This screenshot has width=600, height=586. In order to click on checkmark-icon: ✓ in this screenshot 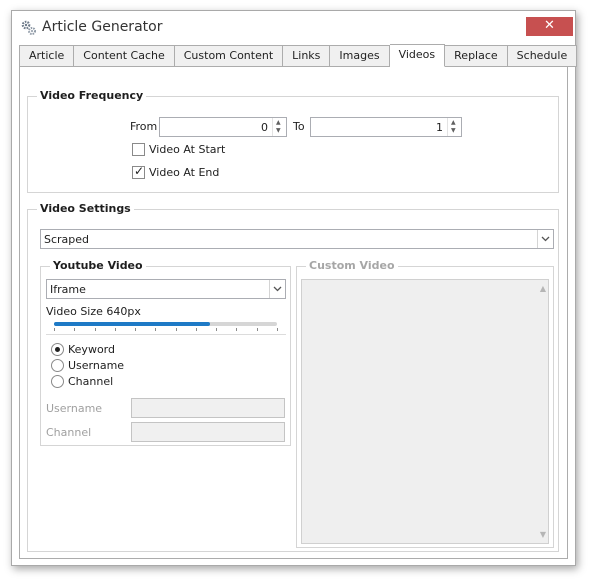, I will do `click(139, 171)`.